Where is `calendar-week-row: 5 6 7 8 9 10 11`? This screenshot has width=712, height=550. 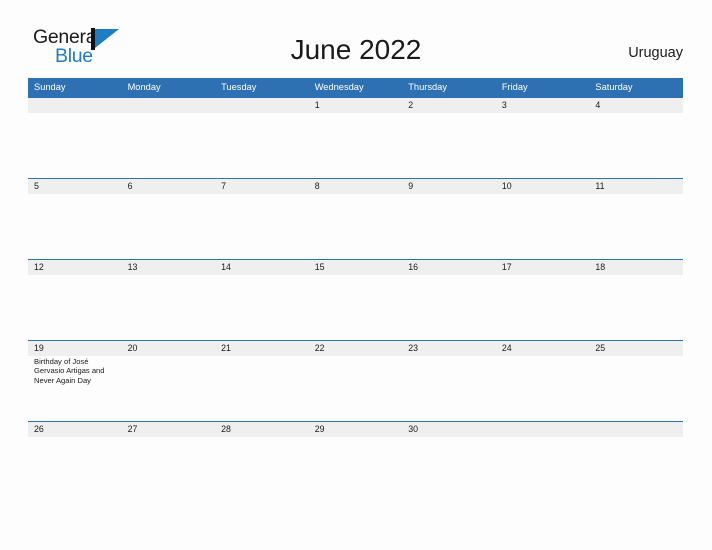
calendar-week-row: 5 6 7 8 9 10 11 is located at coordinates (355, 218).